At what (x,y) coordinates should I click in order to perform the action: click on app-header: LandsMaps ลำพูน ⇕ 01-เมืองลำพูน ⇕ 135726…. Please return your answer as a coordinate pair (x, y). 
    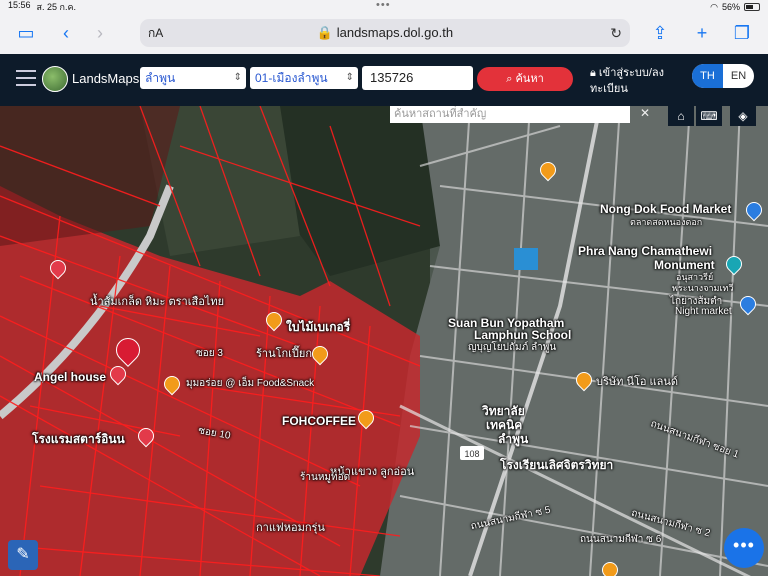
    Looking at the image, I should click on (384, 80).